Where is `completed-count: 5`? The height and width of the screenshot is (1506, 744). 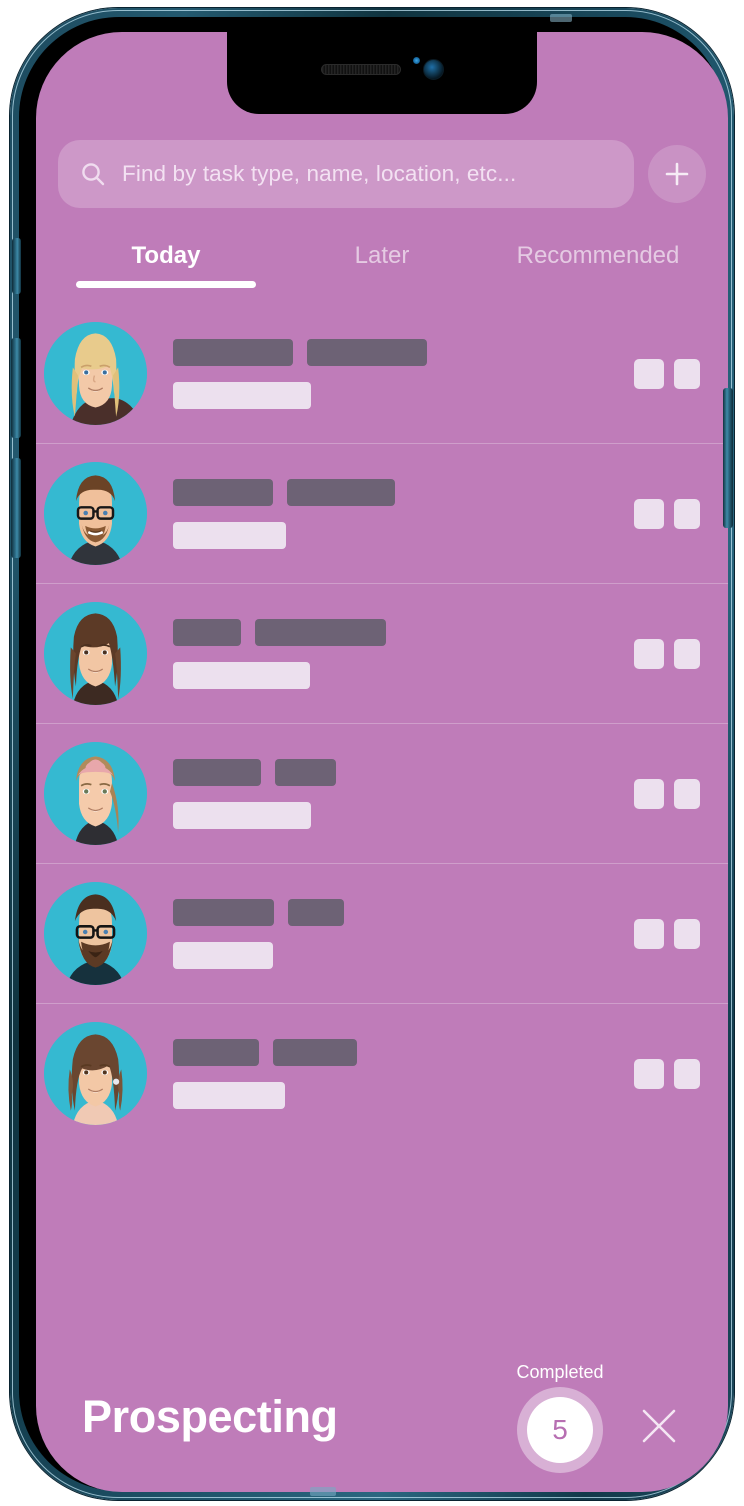 completed-count: 5 is located at coordinates (560, 1429).